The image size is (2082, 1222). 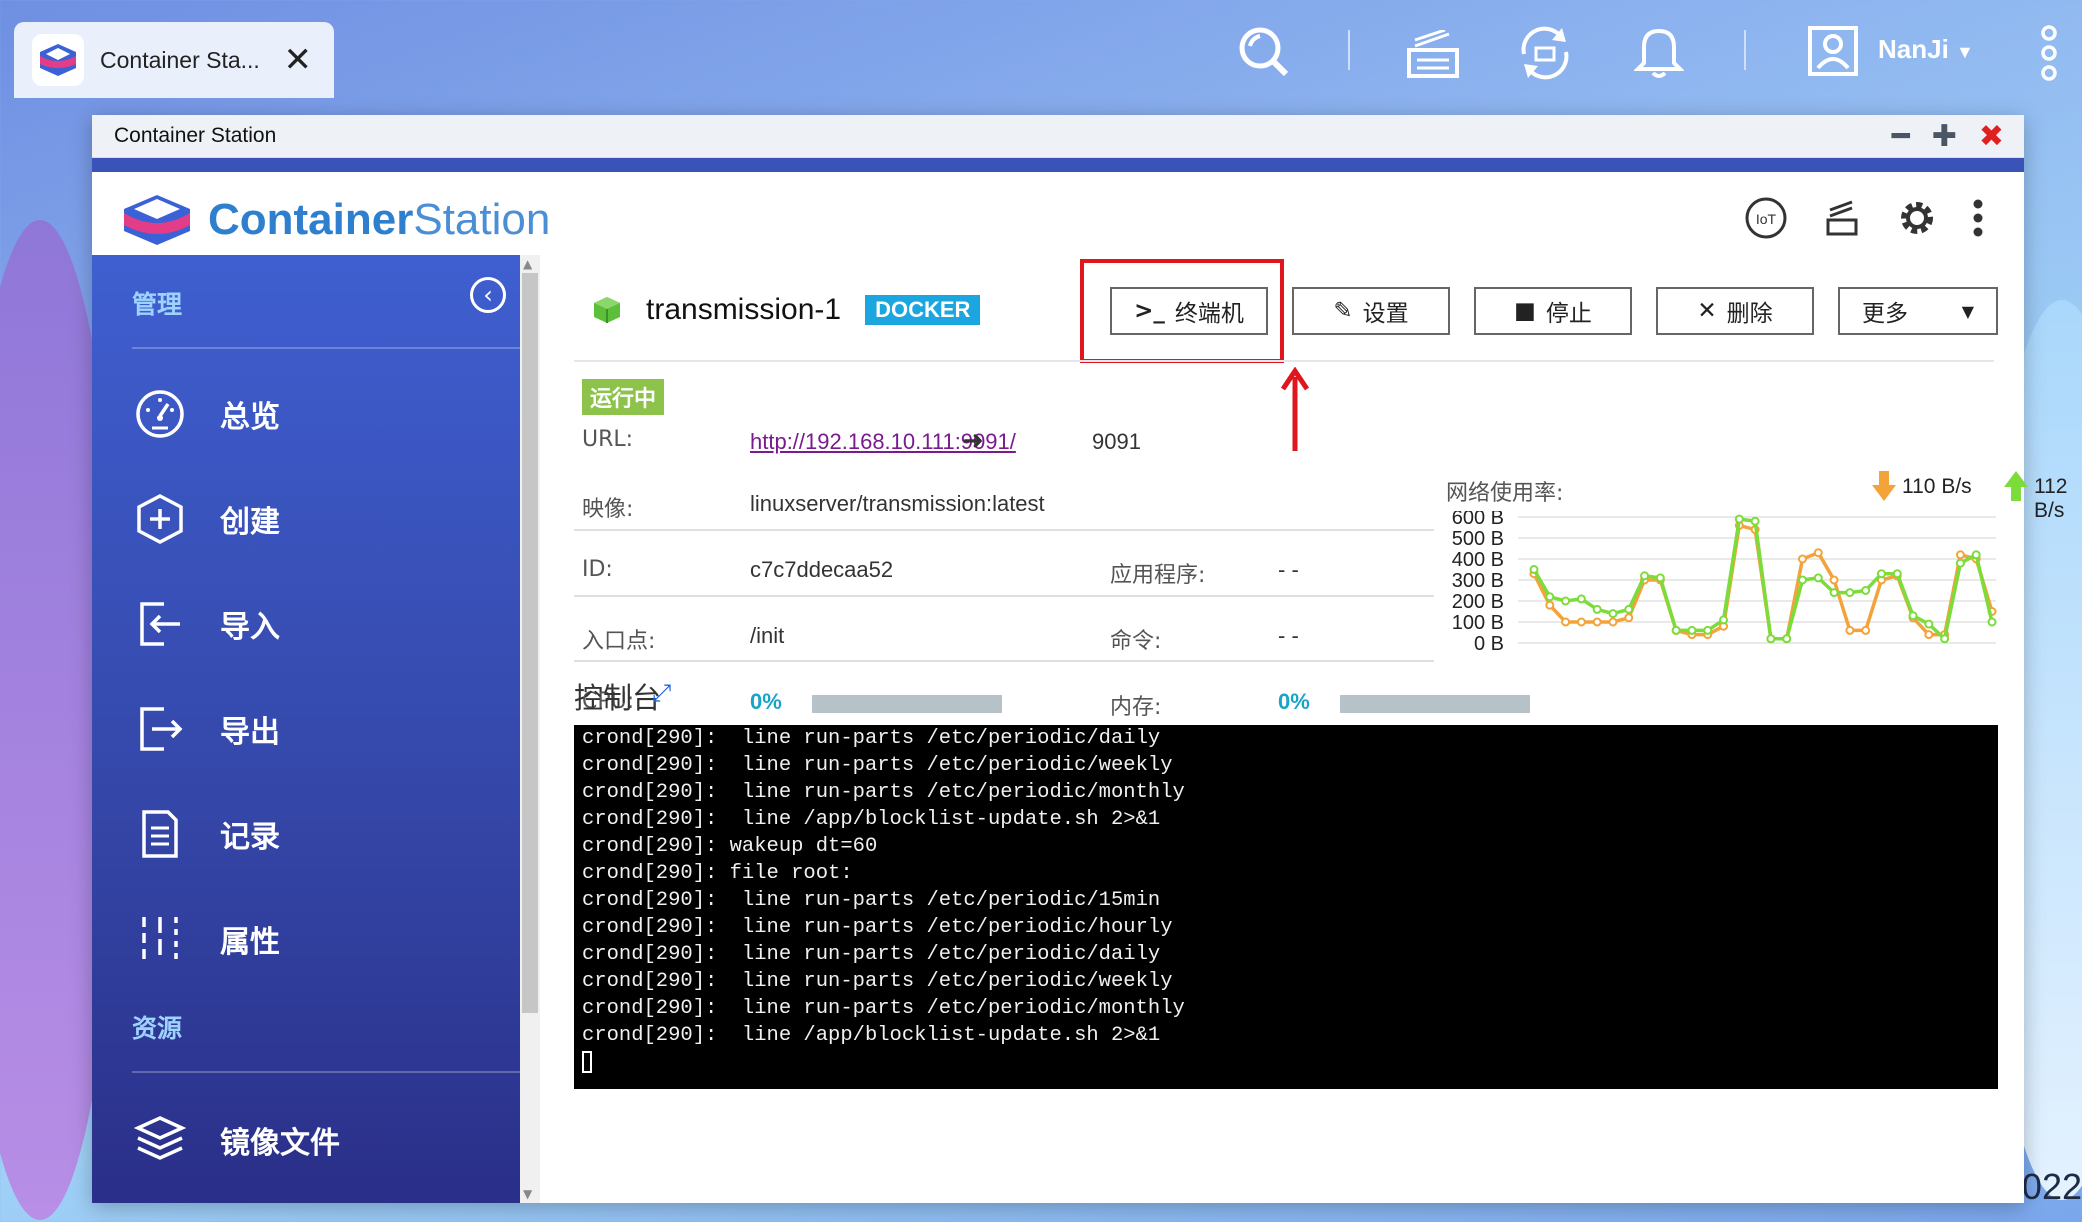 I want to click on sidebar-item-label: 记录, so click(x=250, y=837).